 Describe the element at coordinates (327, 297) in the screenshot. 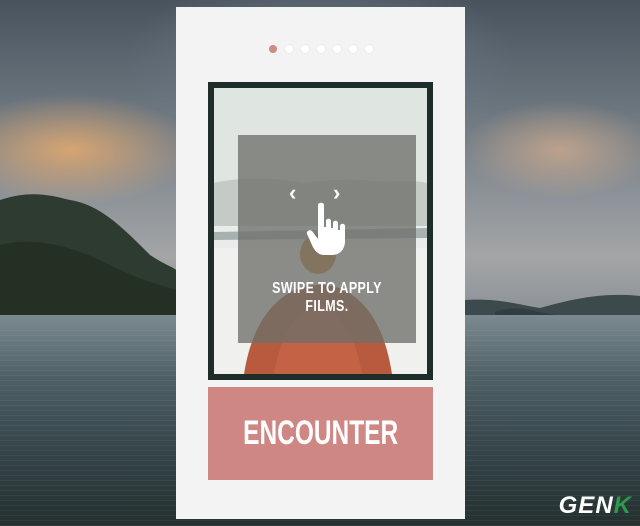

I see `swipe-hint-text: SWIPE TO APPLY FILMS.` at that location.